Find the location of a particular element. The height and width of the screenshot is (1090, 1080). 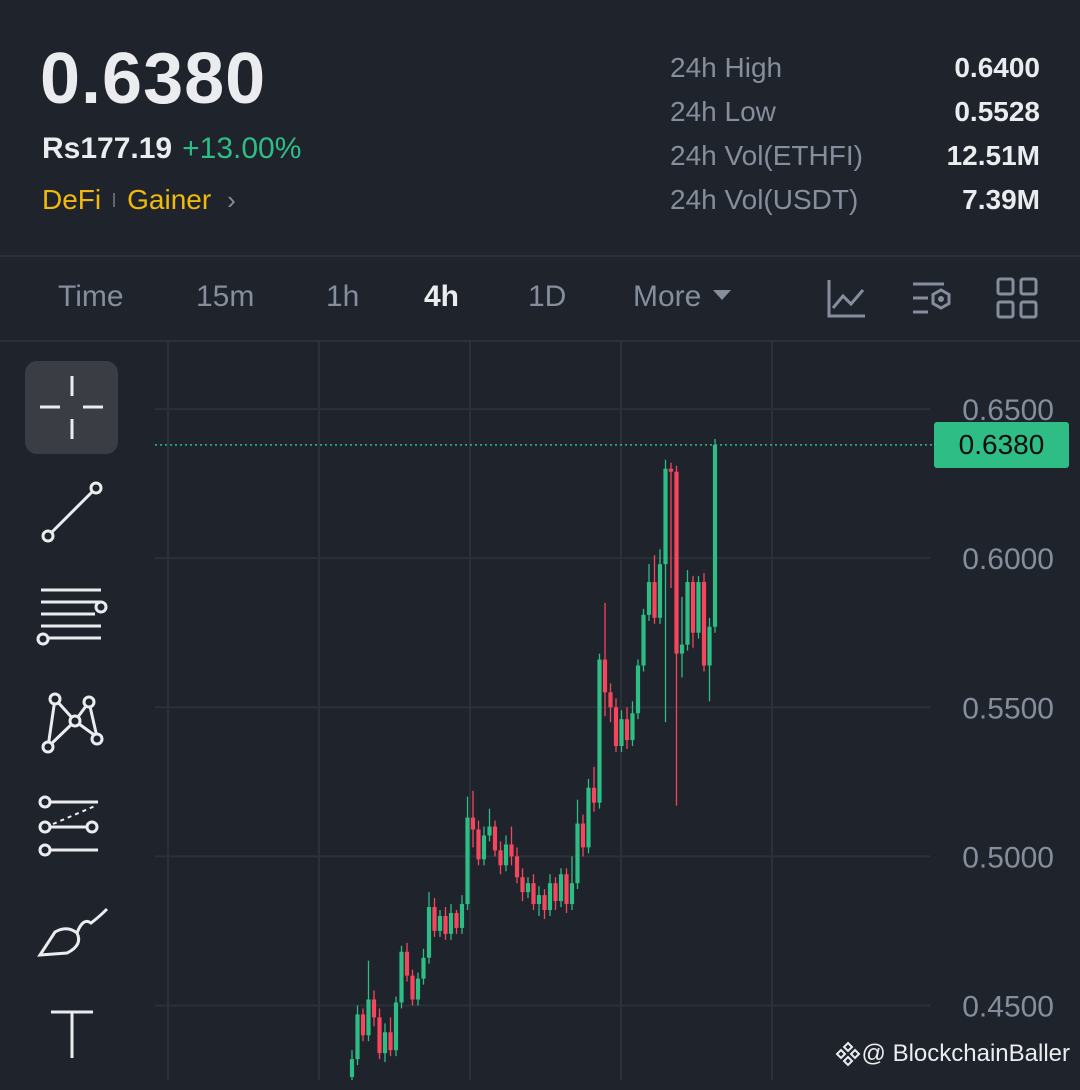

chevron-right-icon: › is located at coordinates (231, 200).